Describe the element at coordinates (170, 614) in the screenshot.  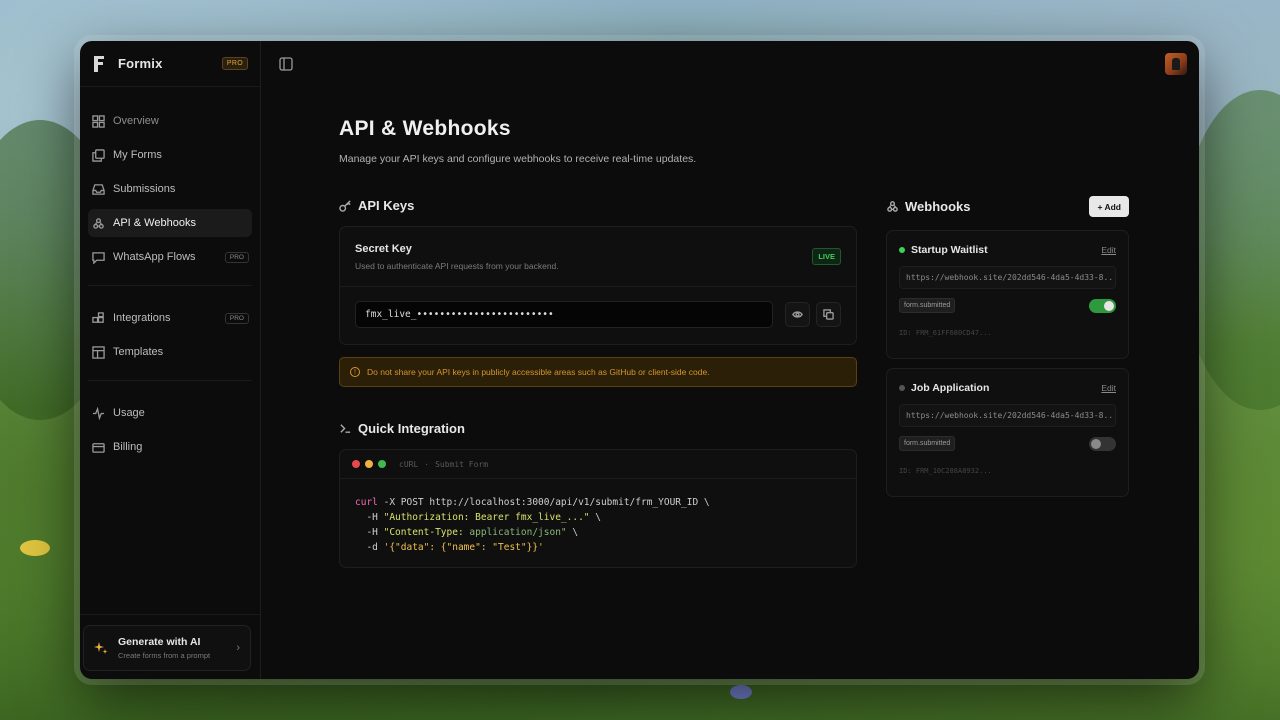
I see `sidebar-divider` at that location.